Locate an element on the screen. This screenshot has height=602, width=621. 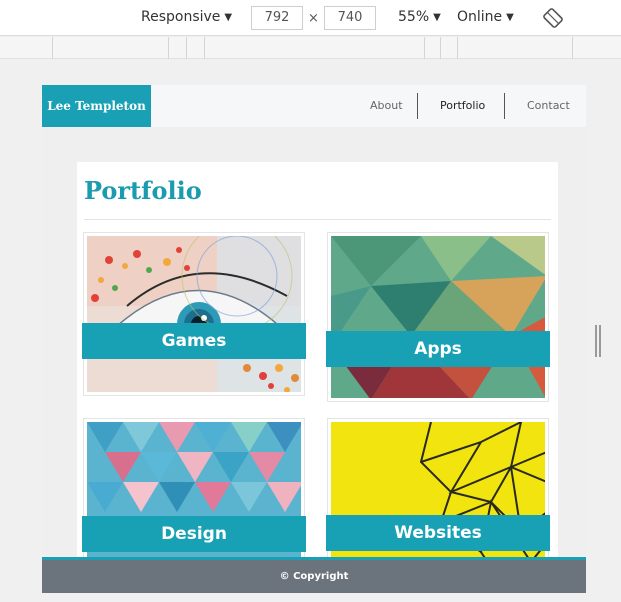
throttle-select: Online ▼ is located at coordinates (485, 17).